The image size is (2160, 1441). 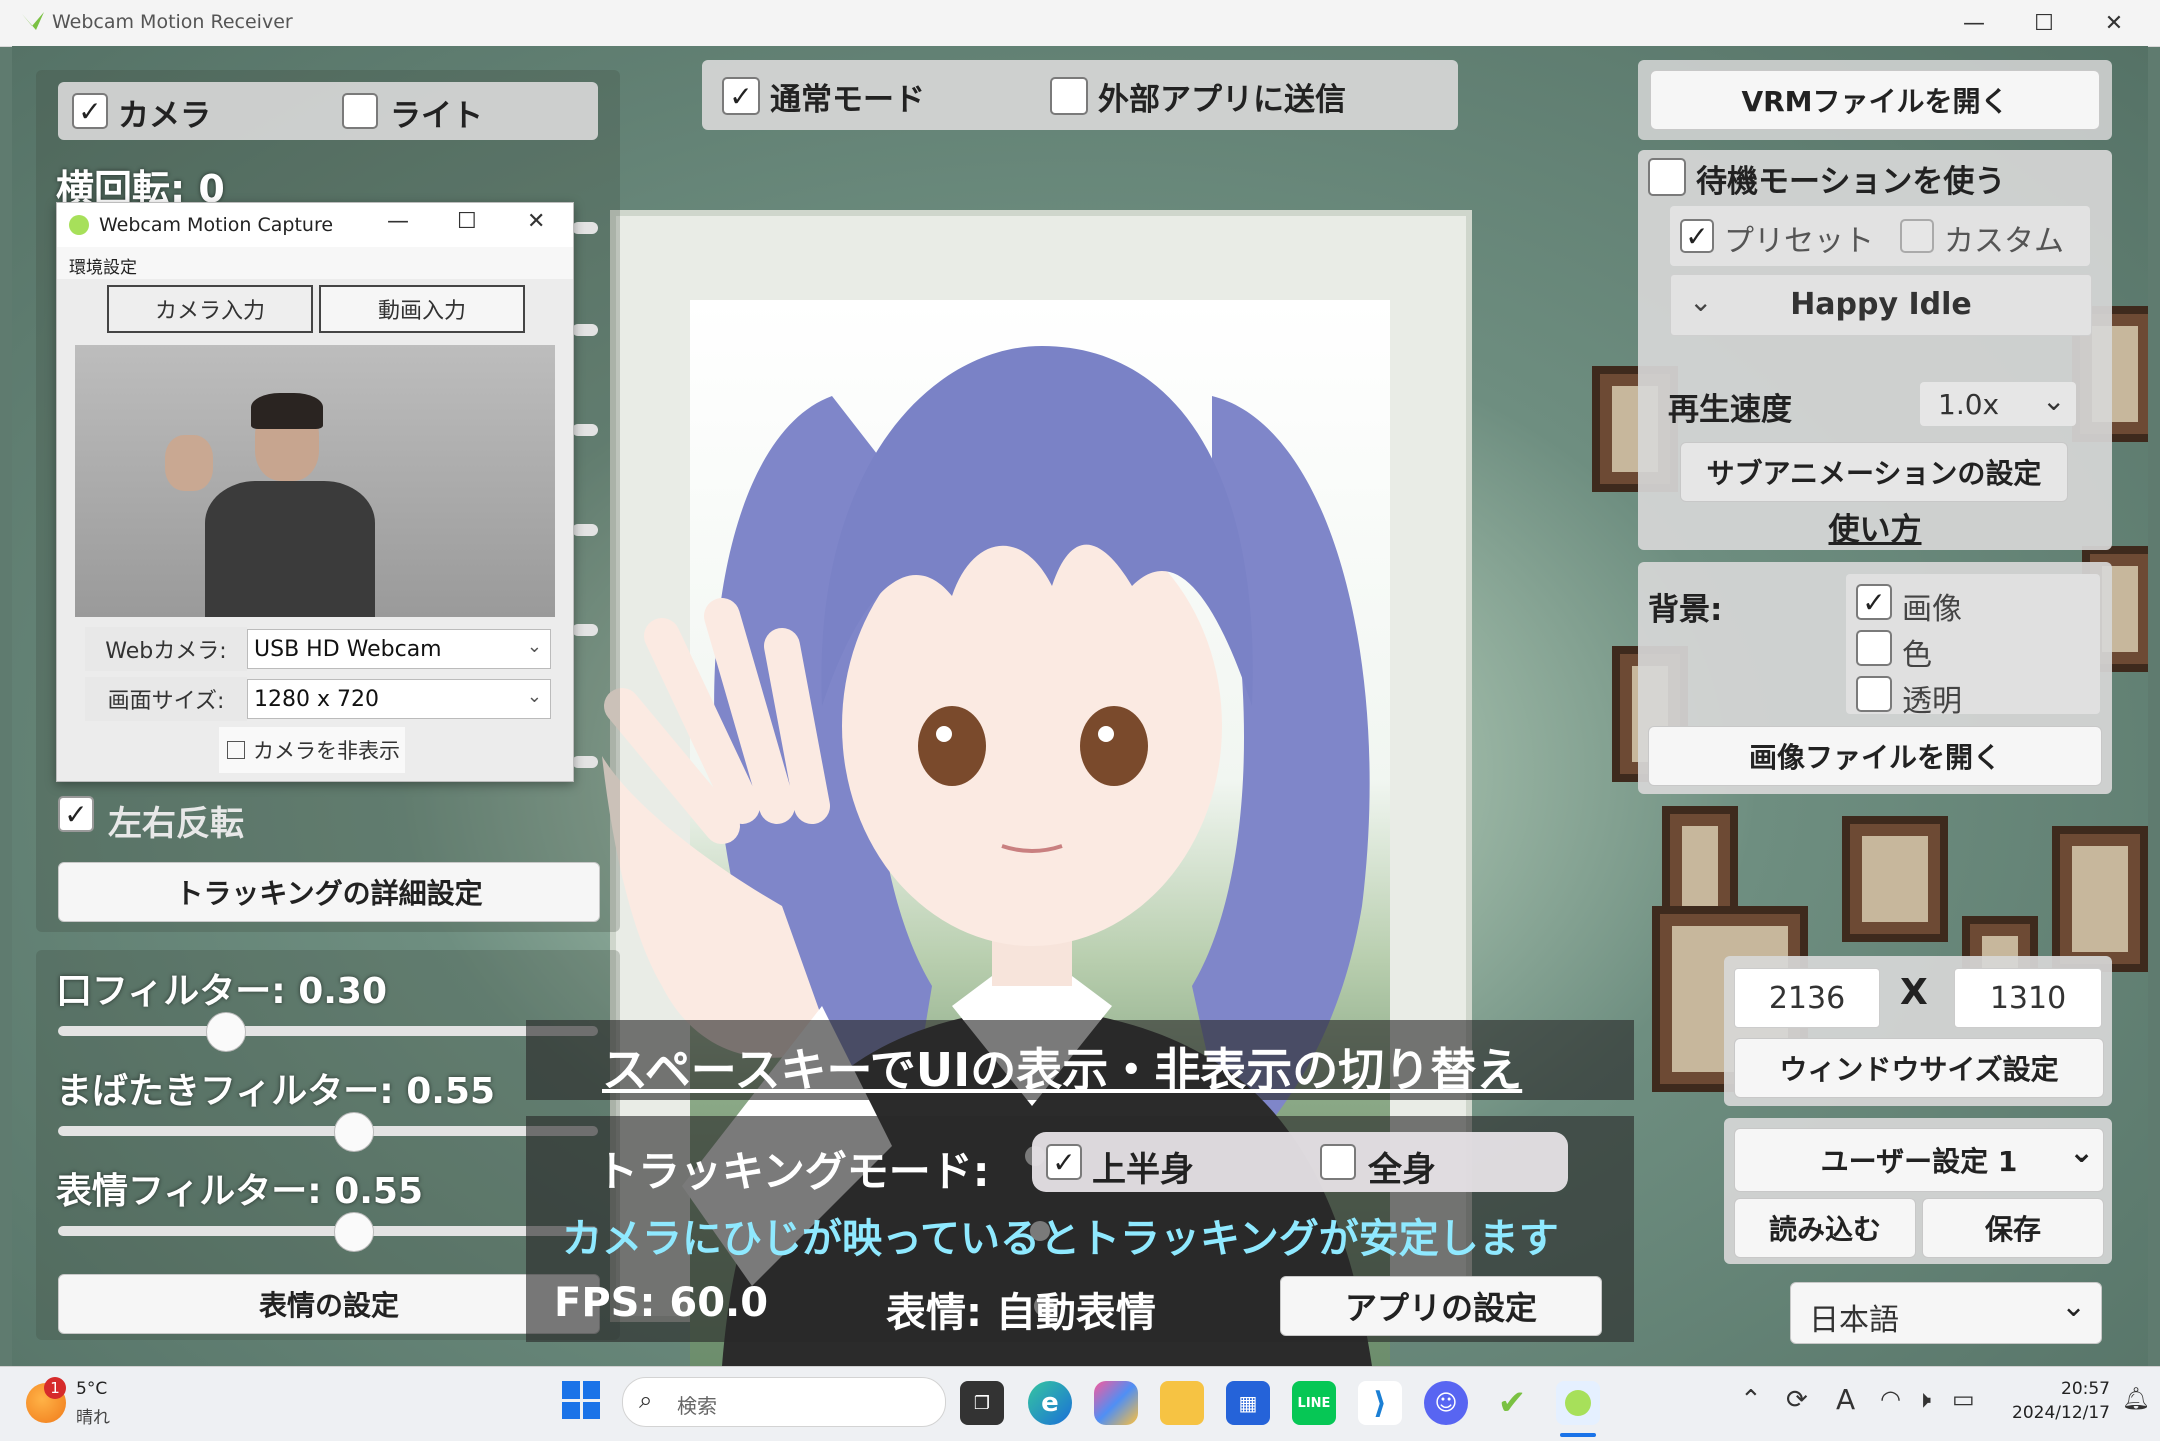 What do you see at coordinates (354, 1232) in the screenshot?
I see `expression-filter-knob` at bounding box center [354, 1232].